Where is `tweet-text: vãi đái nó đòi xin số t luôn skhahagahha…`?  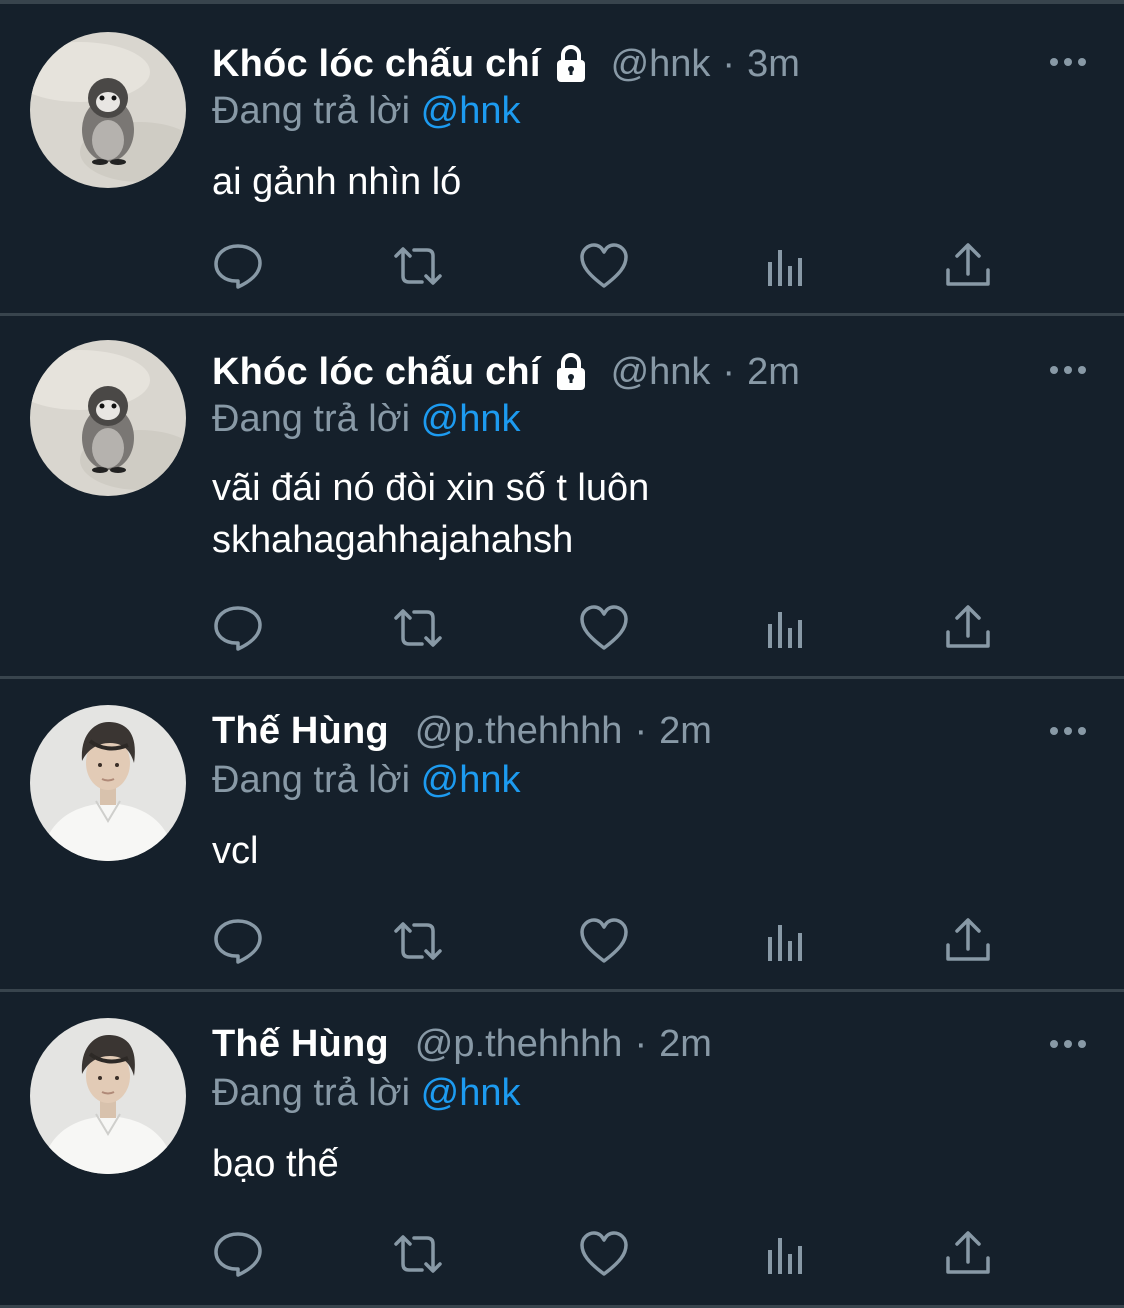 tweet-text: vãi đái nó đòi xin số t luôn skhahagahha… is located at coordinates (431, 514).